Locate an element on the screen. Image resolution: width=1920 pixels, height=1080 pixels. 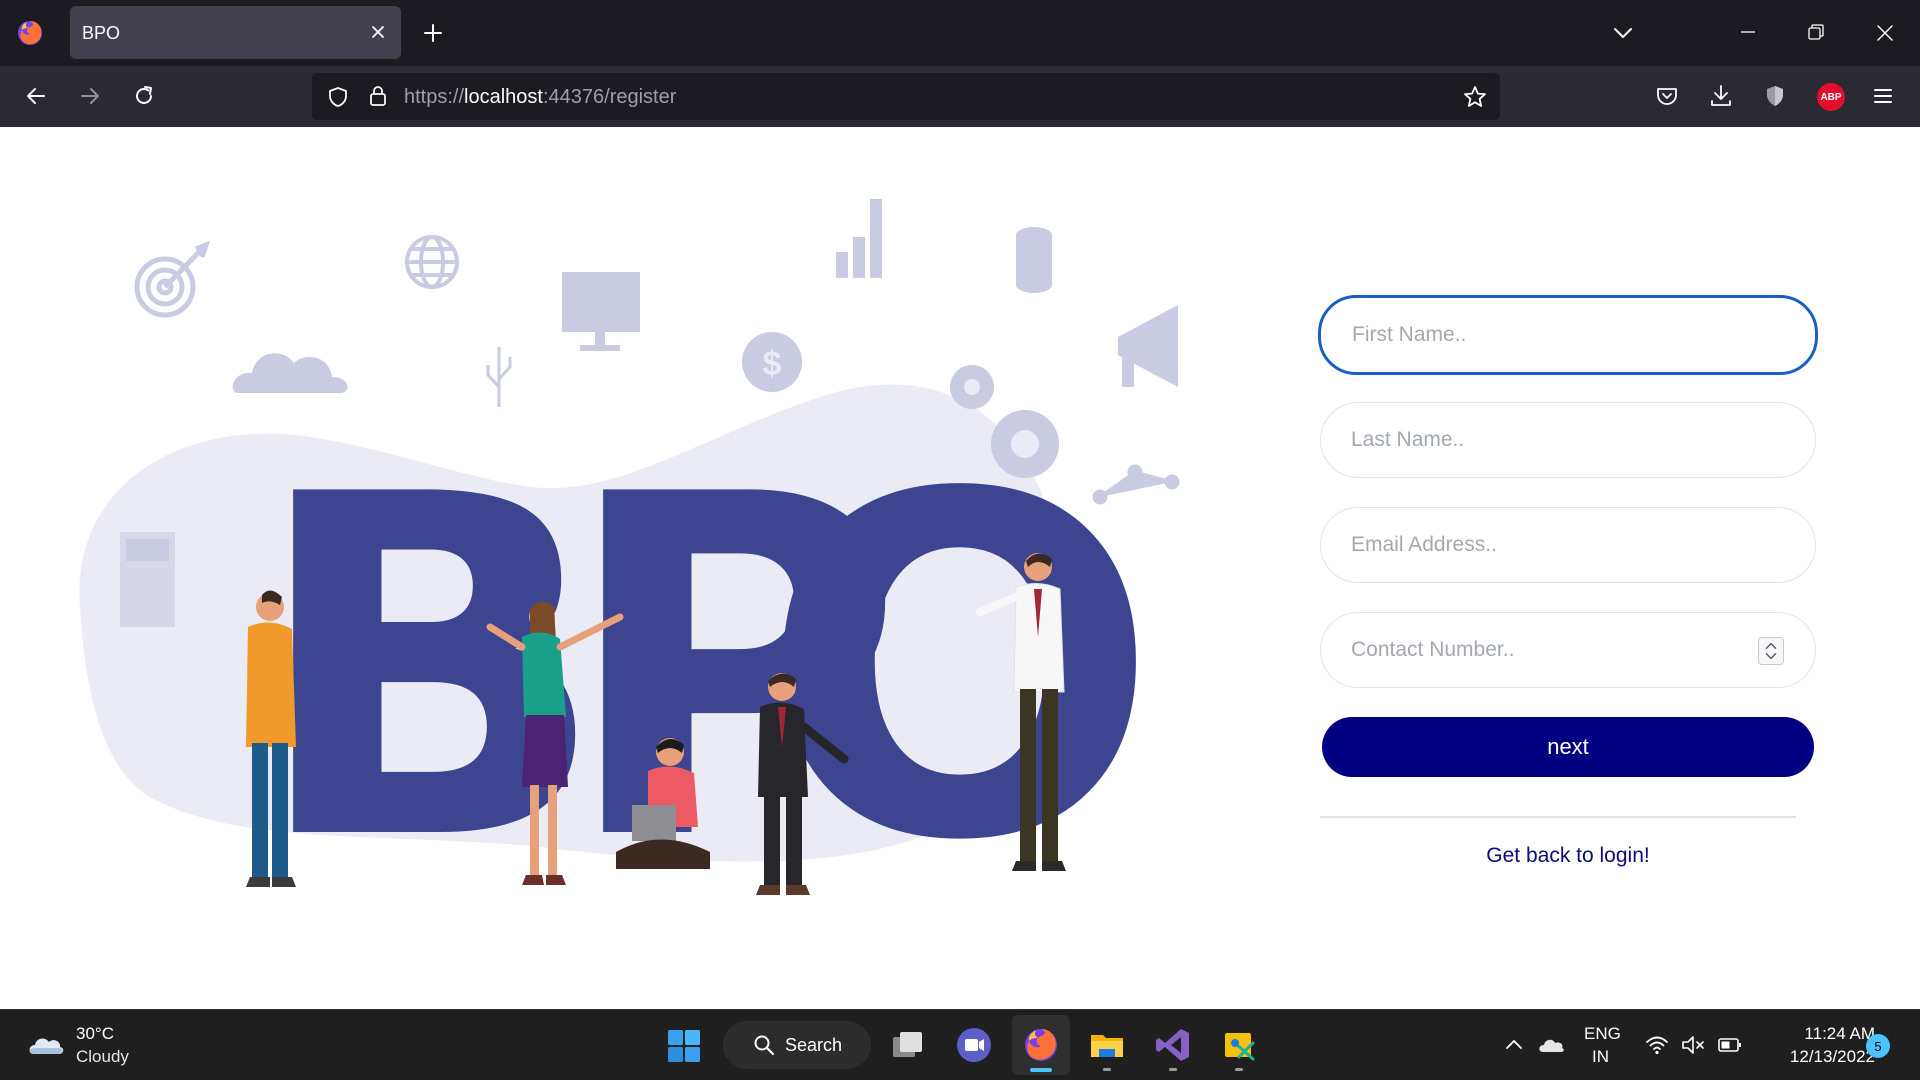
firefox-icon is located at coordinates (30, 33).